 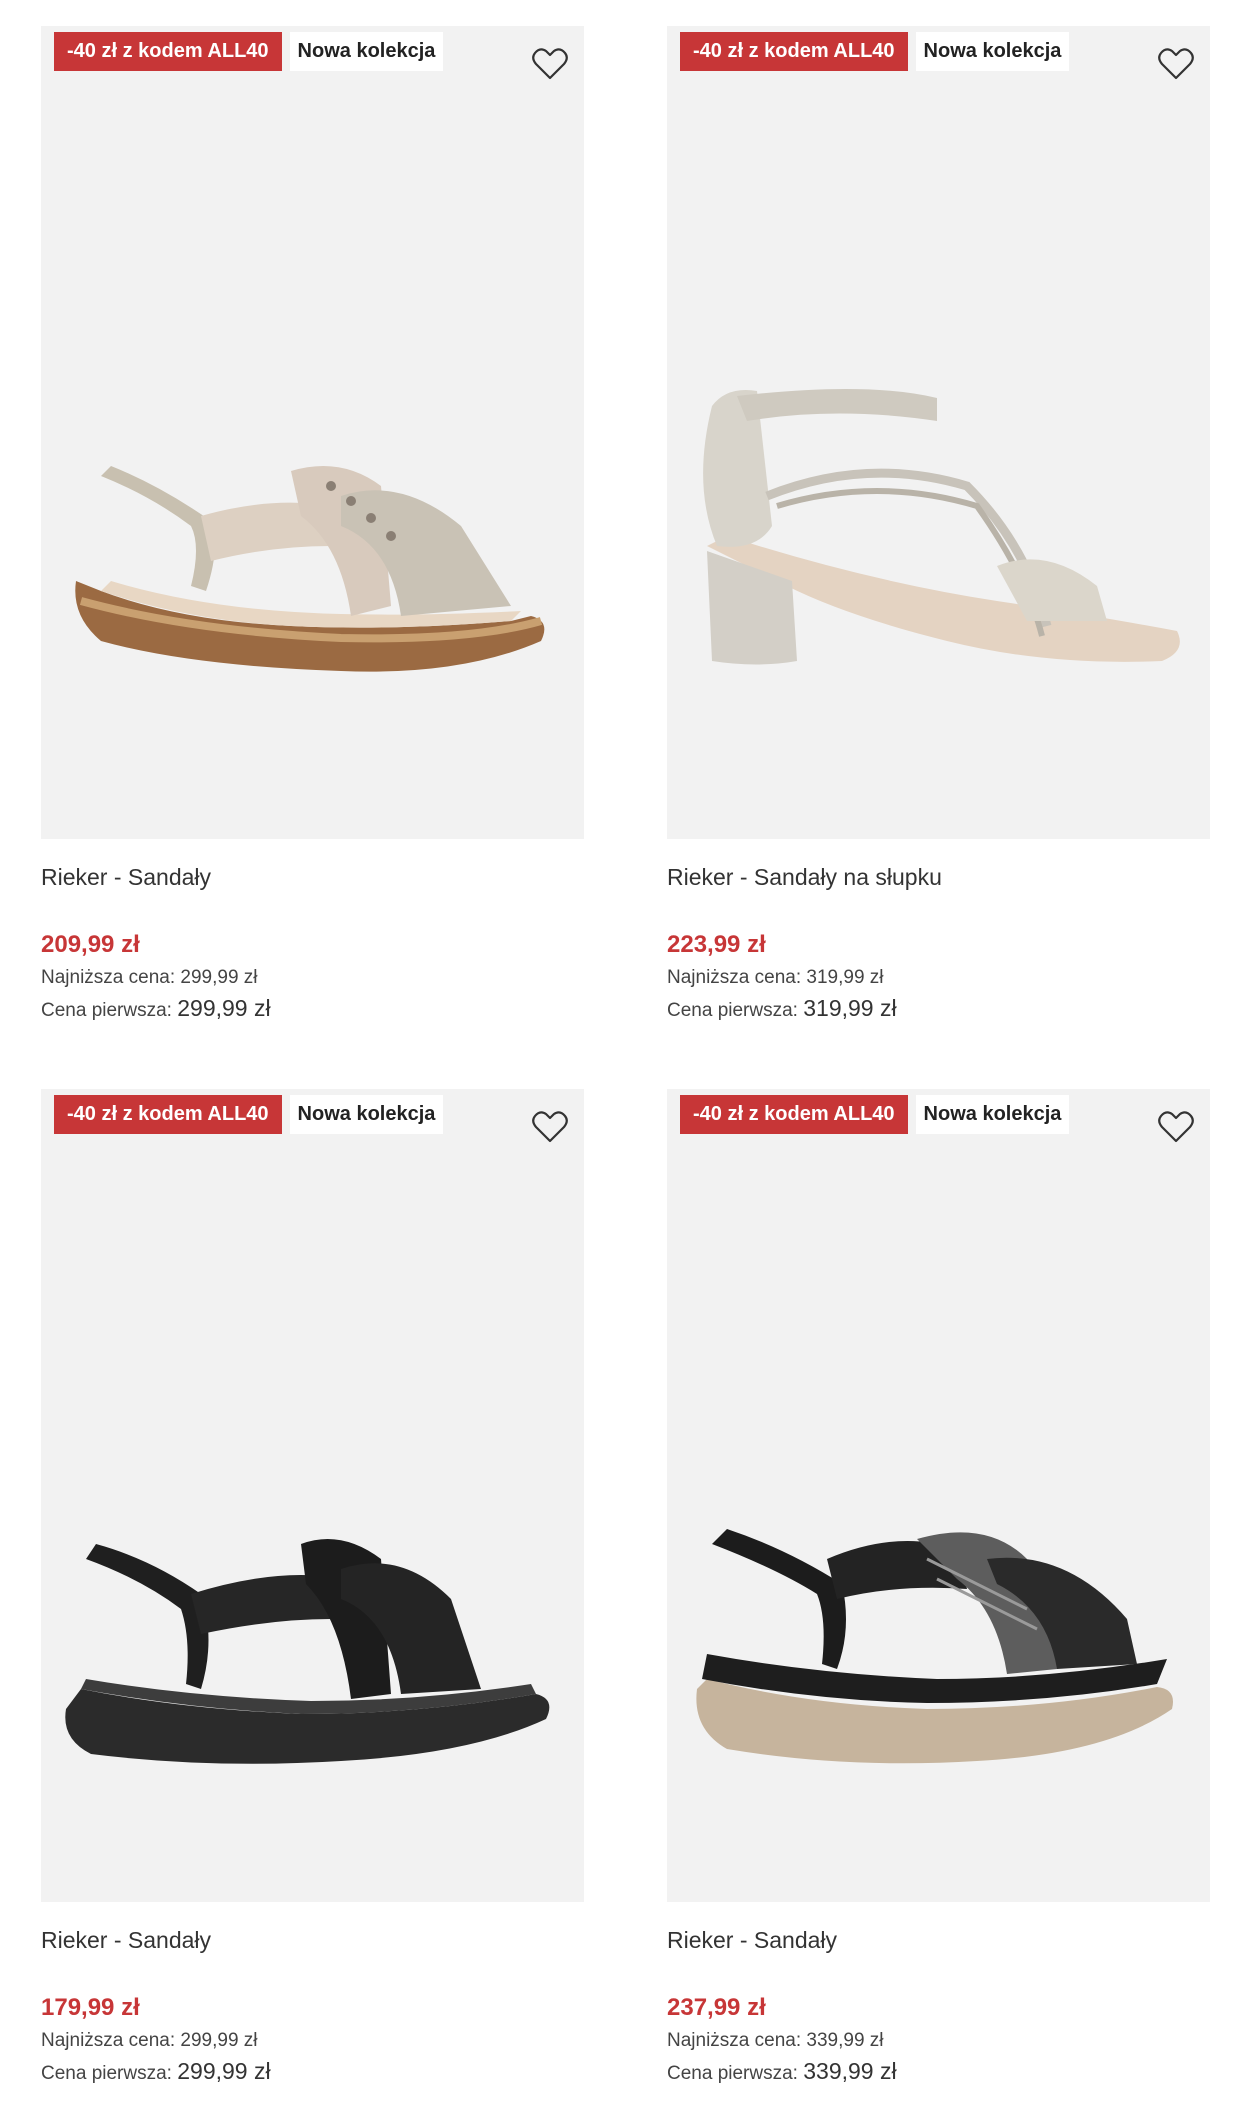 What do you see at coordinates (938, 2041) in the screenshot?
I see `lowest-price-row: Najniższa cena: 339,99 zł` at bounding box center [938, 2041].